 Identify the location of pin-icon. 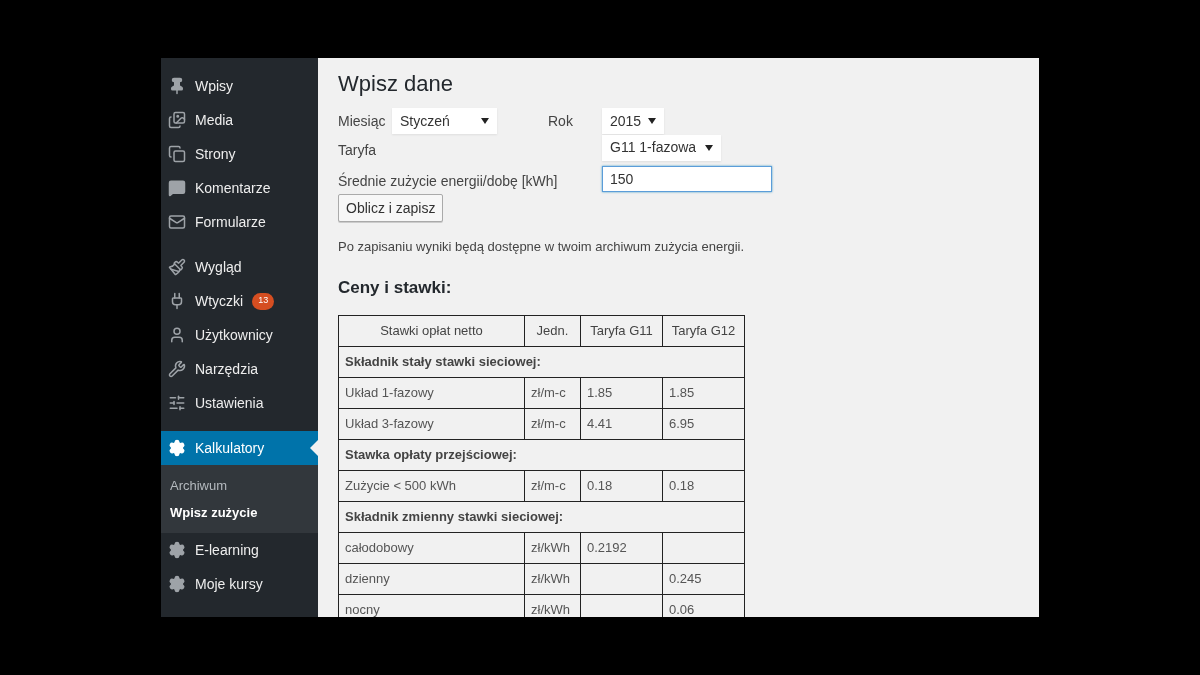
(177, 86).